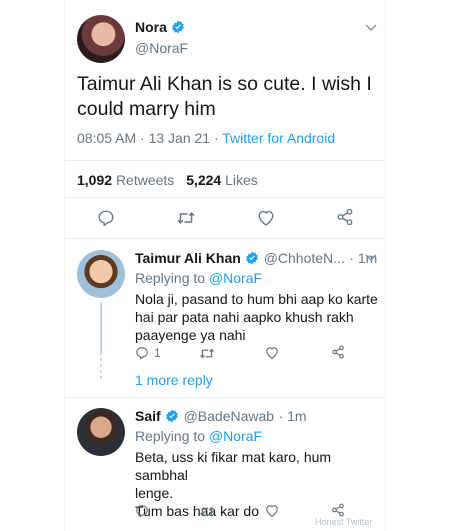  Describe the element at coordinates (101, 274) in the screenshot. I see `avatar-taimur` at that location.